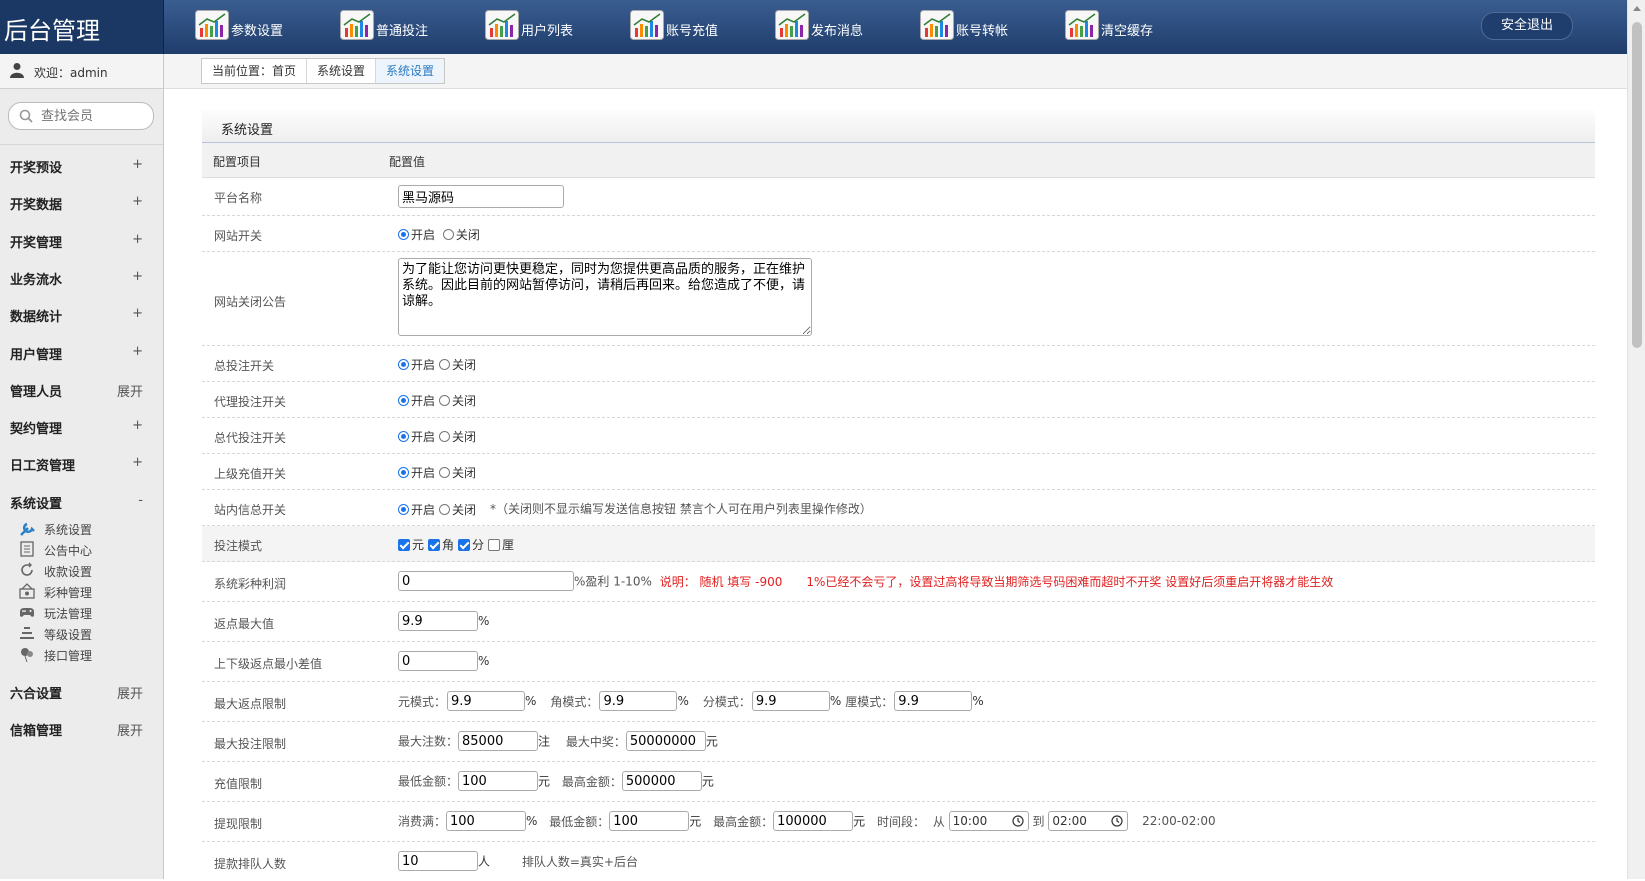  Describe the element at coordinates (81, 314) in the screenshot. I see `sidebar-menu-item: 数据统计 +` at that location.